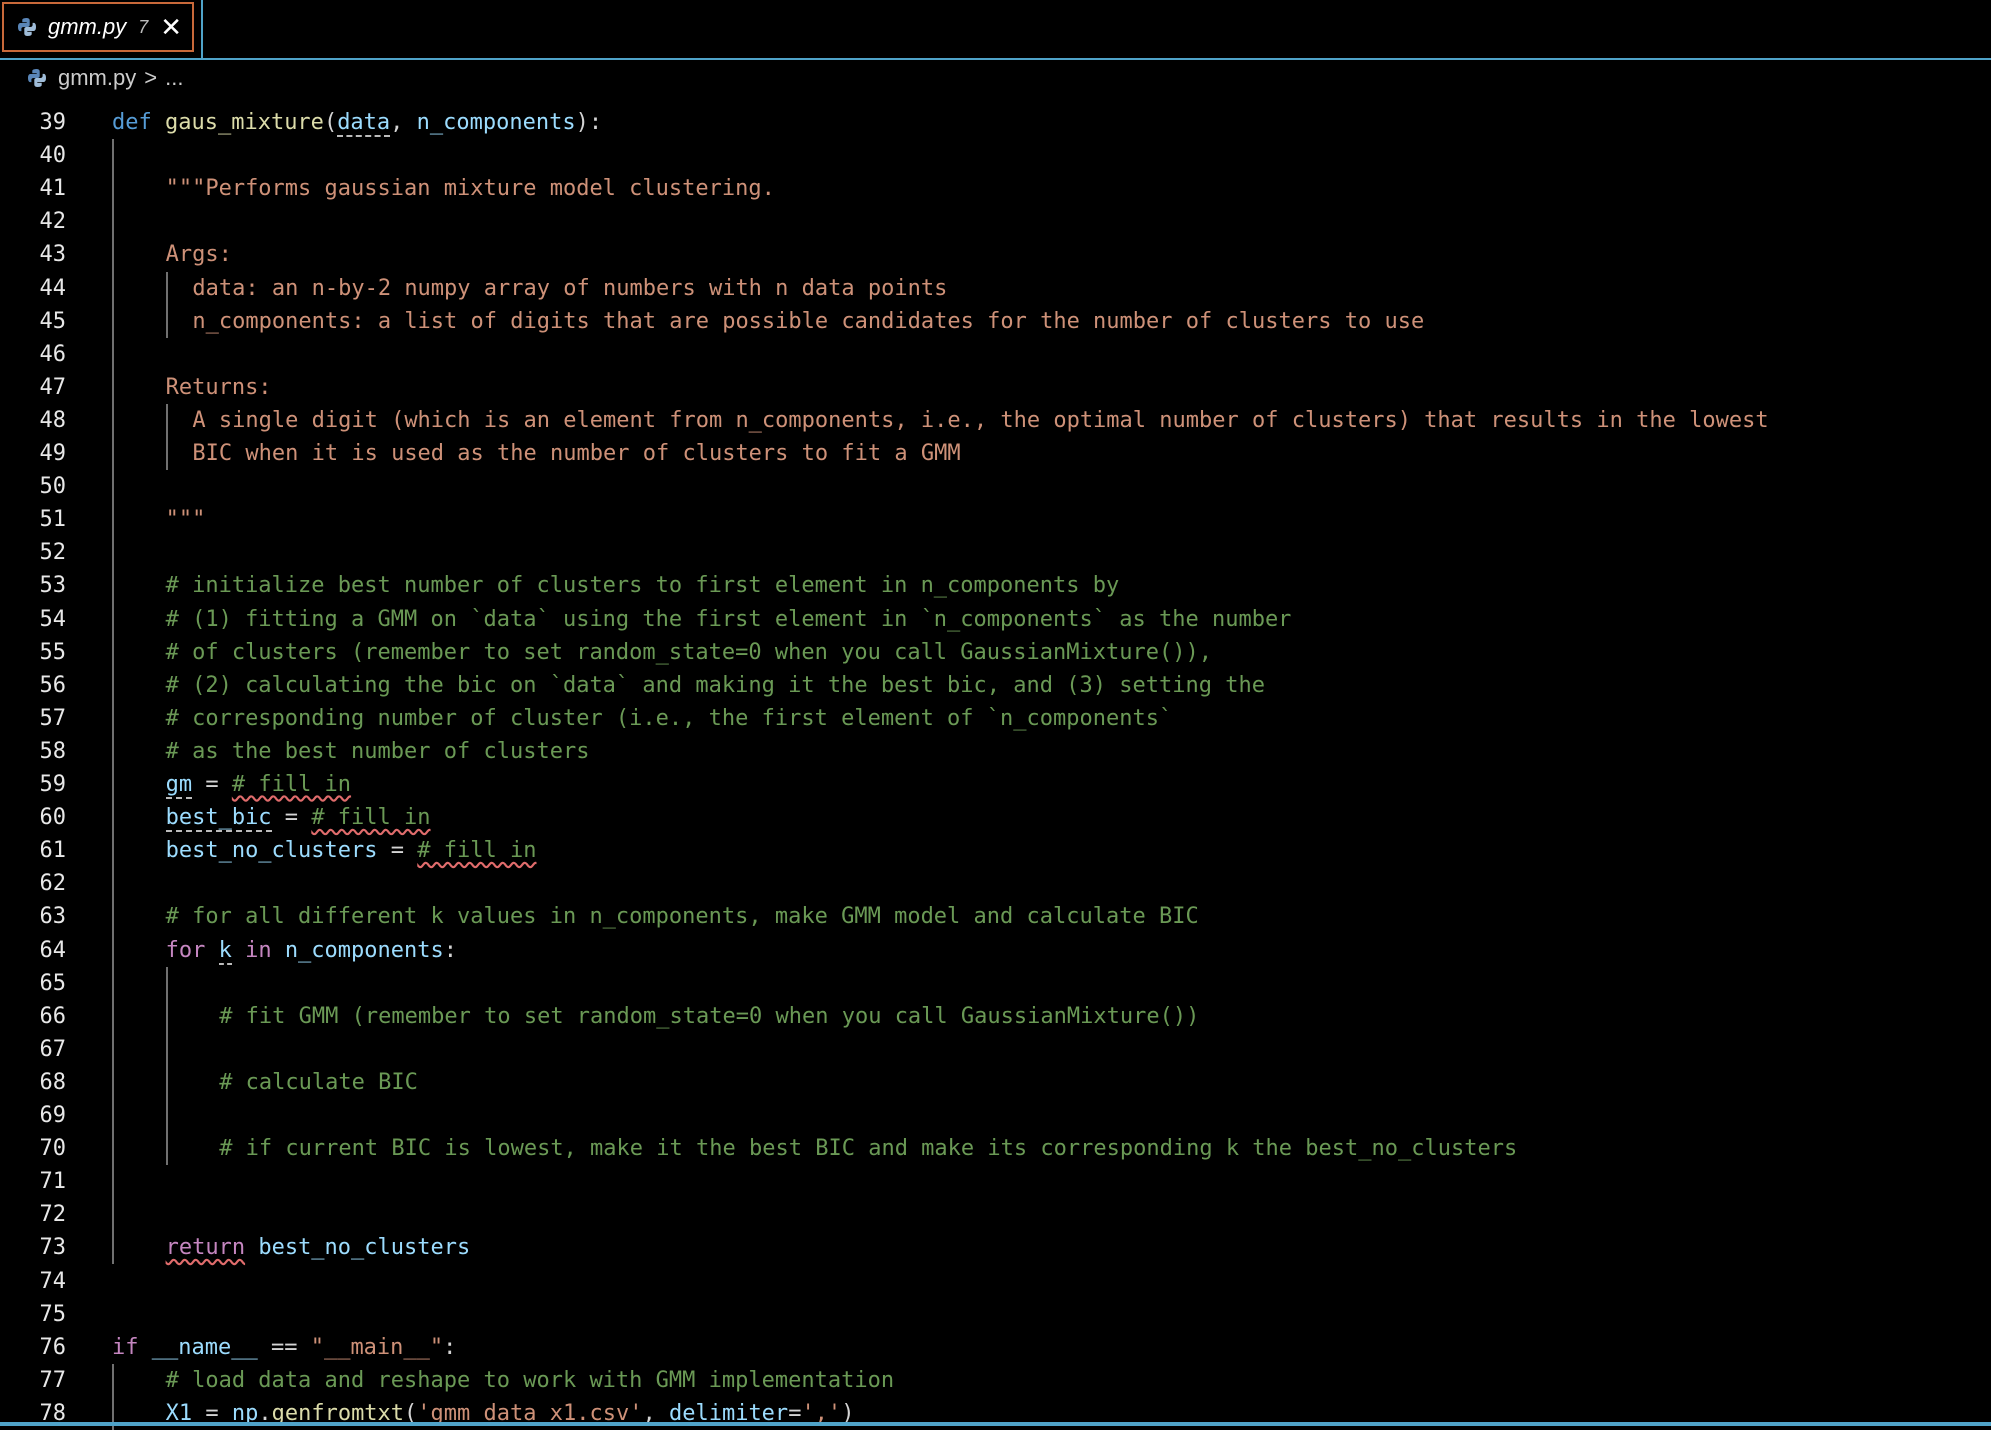 The image size is (1991, 1430). I want to click on code-line: 69, so click(995, 1115).